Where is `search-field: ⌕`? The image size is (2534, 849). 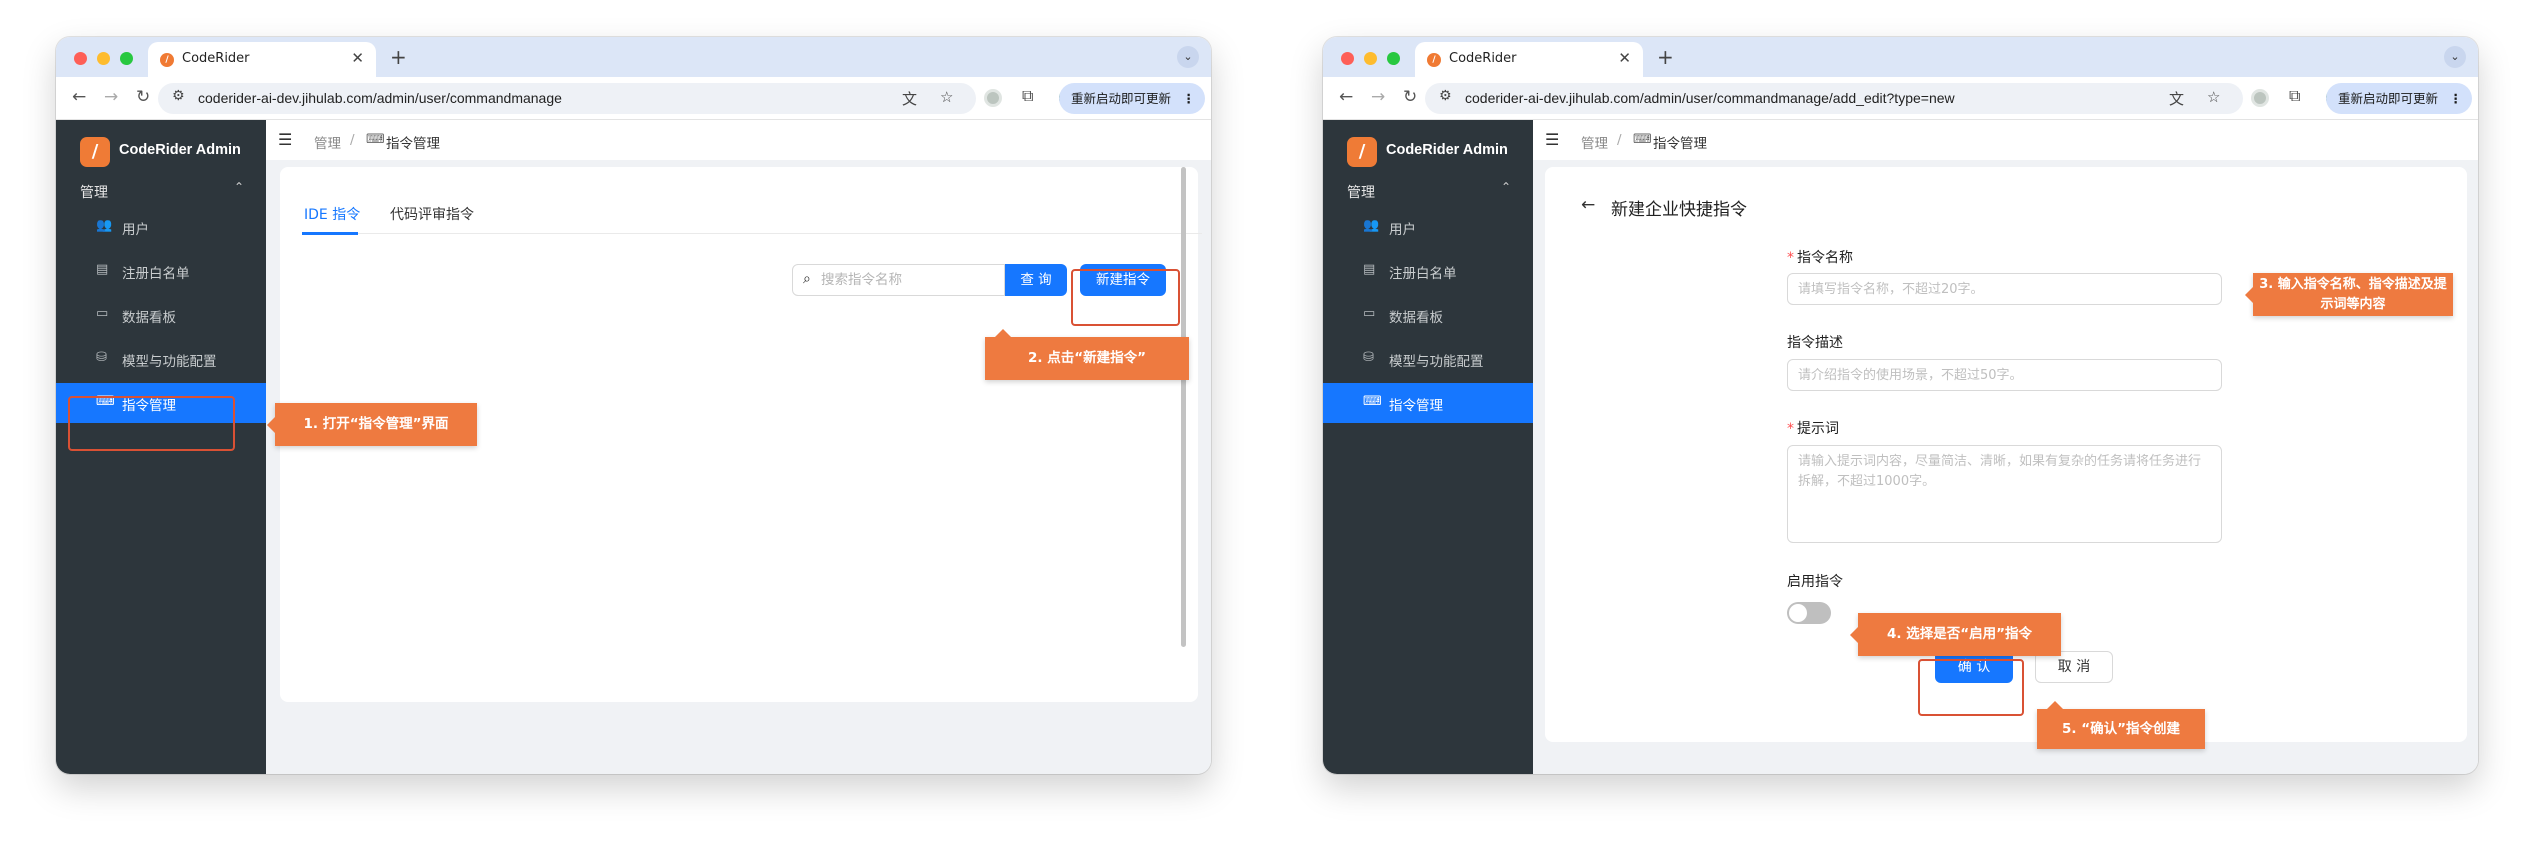
search-field: ⌕ is located at coordinates (898, 280).